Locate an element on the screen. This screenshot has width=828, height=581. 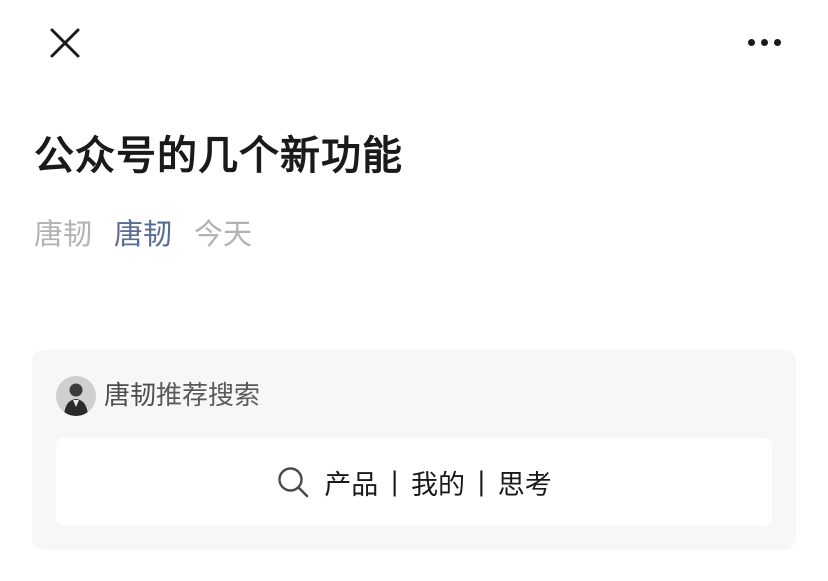
close-button is located at coordinates (65, 43).